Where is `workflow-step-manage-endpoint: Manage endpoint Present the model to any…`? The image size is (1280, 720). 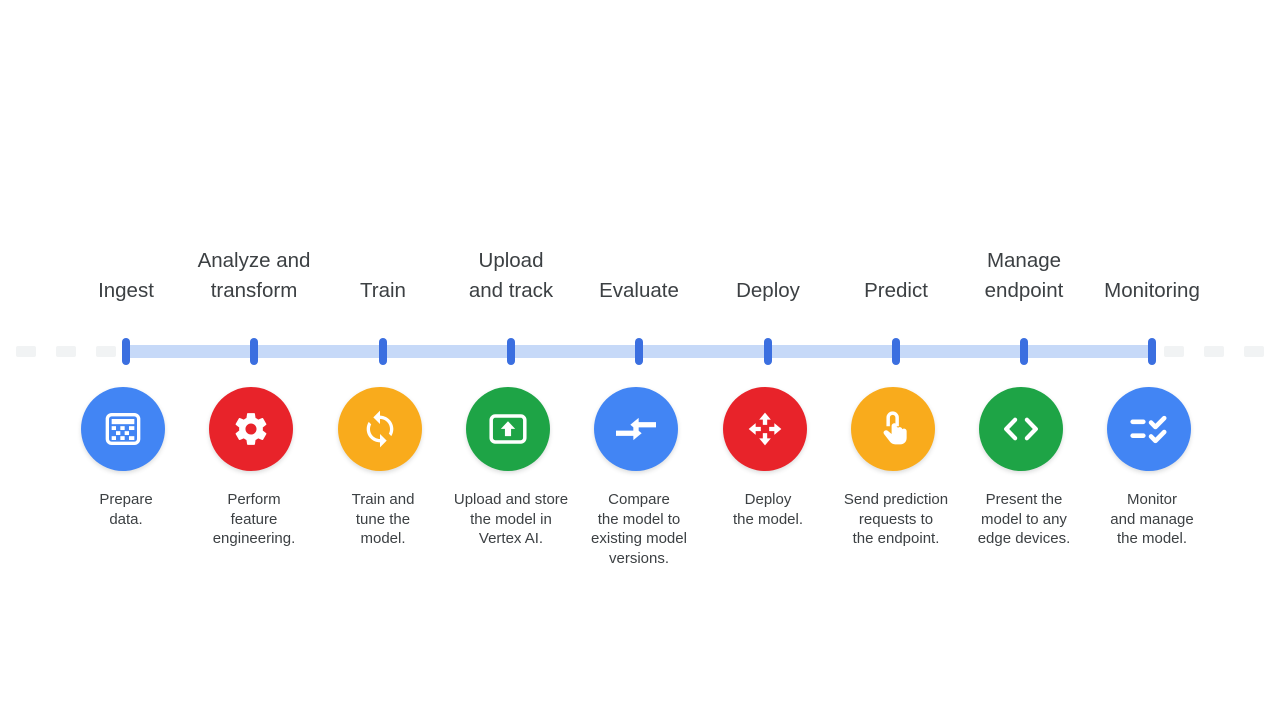
workflow-step-manage-endpoint: Manage endpoint Present the model to any… is located at coordinates (1024, 360).